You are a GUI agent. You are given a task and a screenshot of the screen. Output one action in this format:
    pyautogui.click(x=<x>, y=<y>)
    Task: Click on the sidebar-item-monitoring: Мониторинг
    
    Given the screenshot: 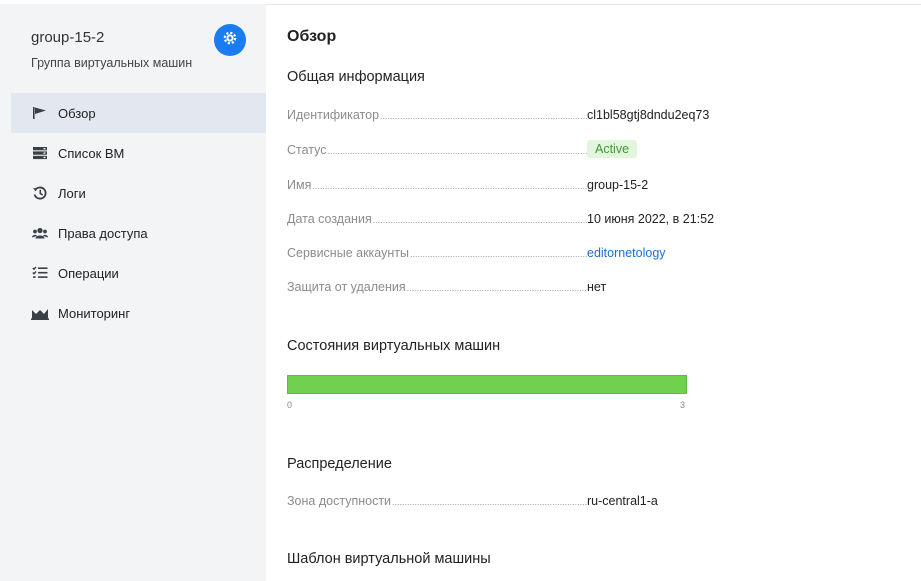 What is the action you would take?
    pyautogui.click(x=138, y=313)
    